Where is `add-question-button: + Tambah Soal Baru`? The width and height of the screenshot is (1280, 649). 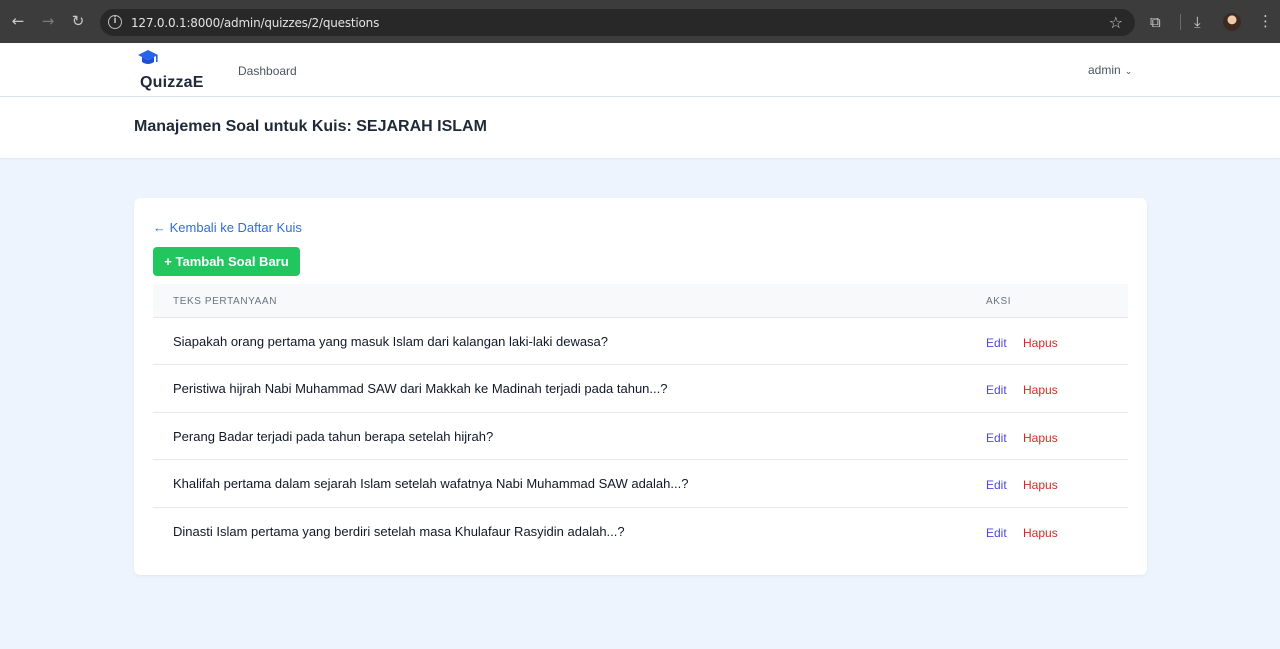
add-question-button: + Tambah Soal Baru is located at coordinates (226, 261).